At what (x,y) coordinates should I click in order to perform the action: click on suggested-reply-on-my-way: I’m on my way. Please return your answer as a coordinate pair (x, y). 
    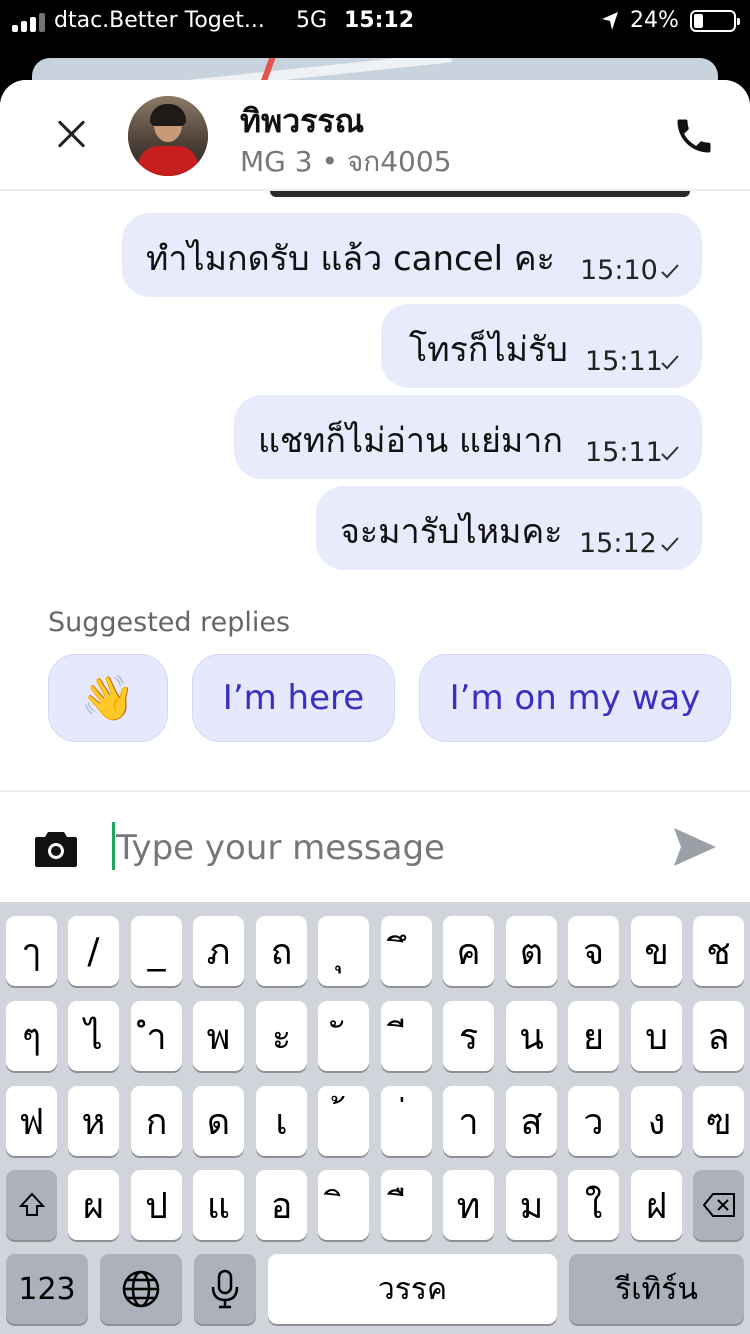
    Looking at the image, I should click on (575, 698).